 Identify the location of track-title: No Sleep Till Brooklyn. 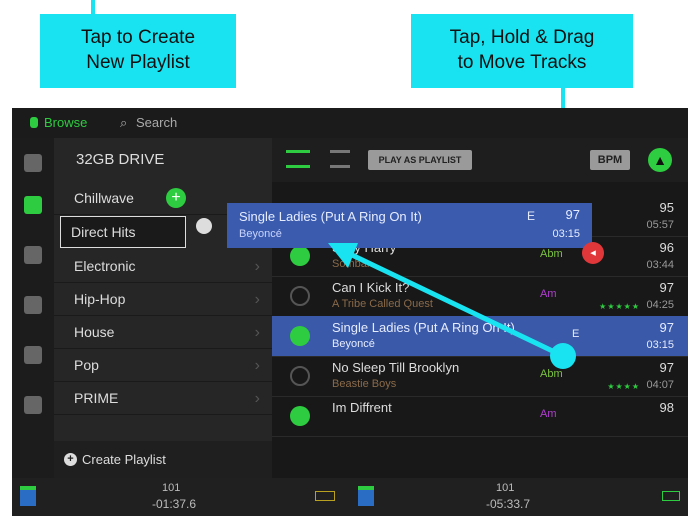
(396, 367).